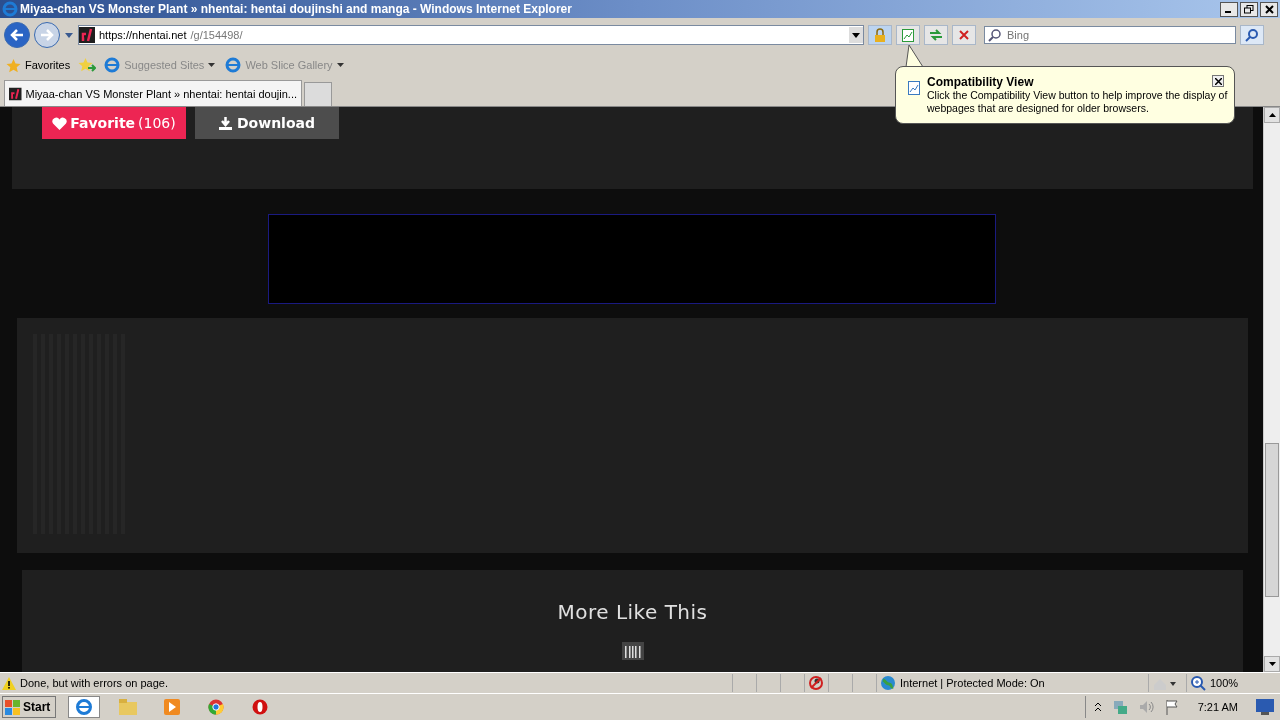  I want to click on folder-icon, so click(128, 707).